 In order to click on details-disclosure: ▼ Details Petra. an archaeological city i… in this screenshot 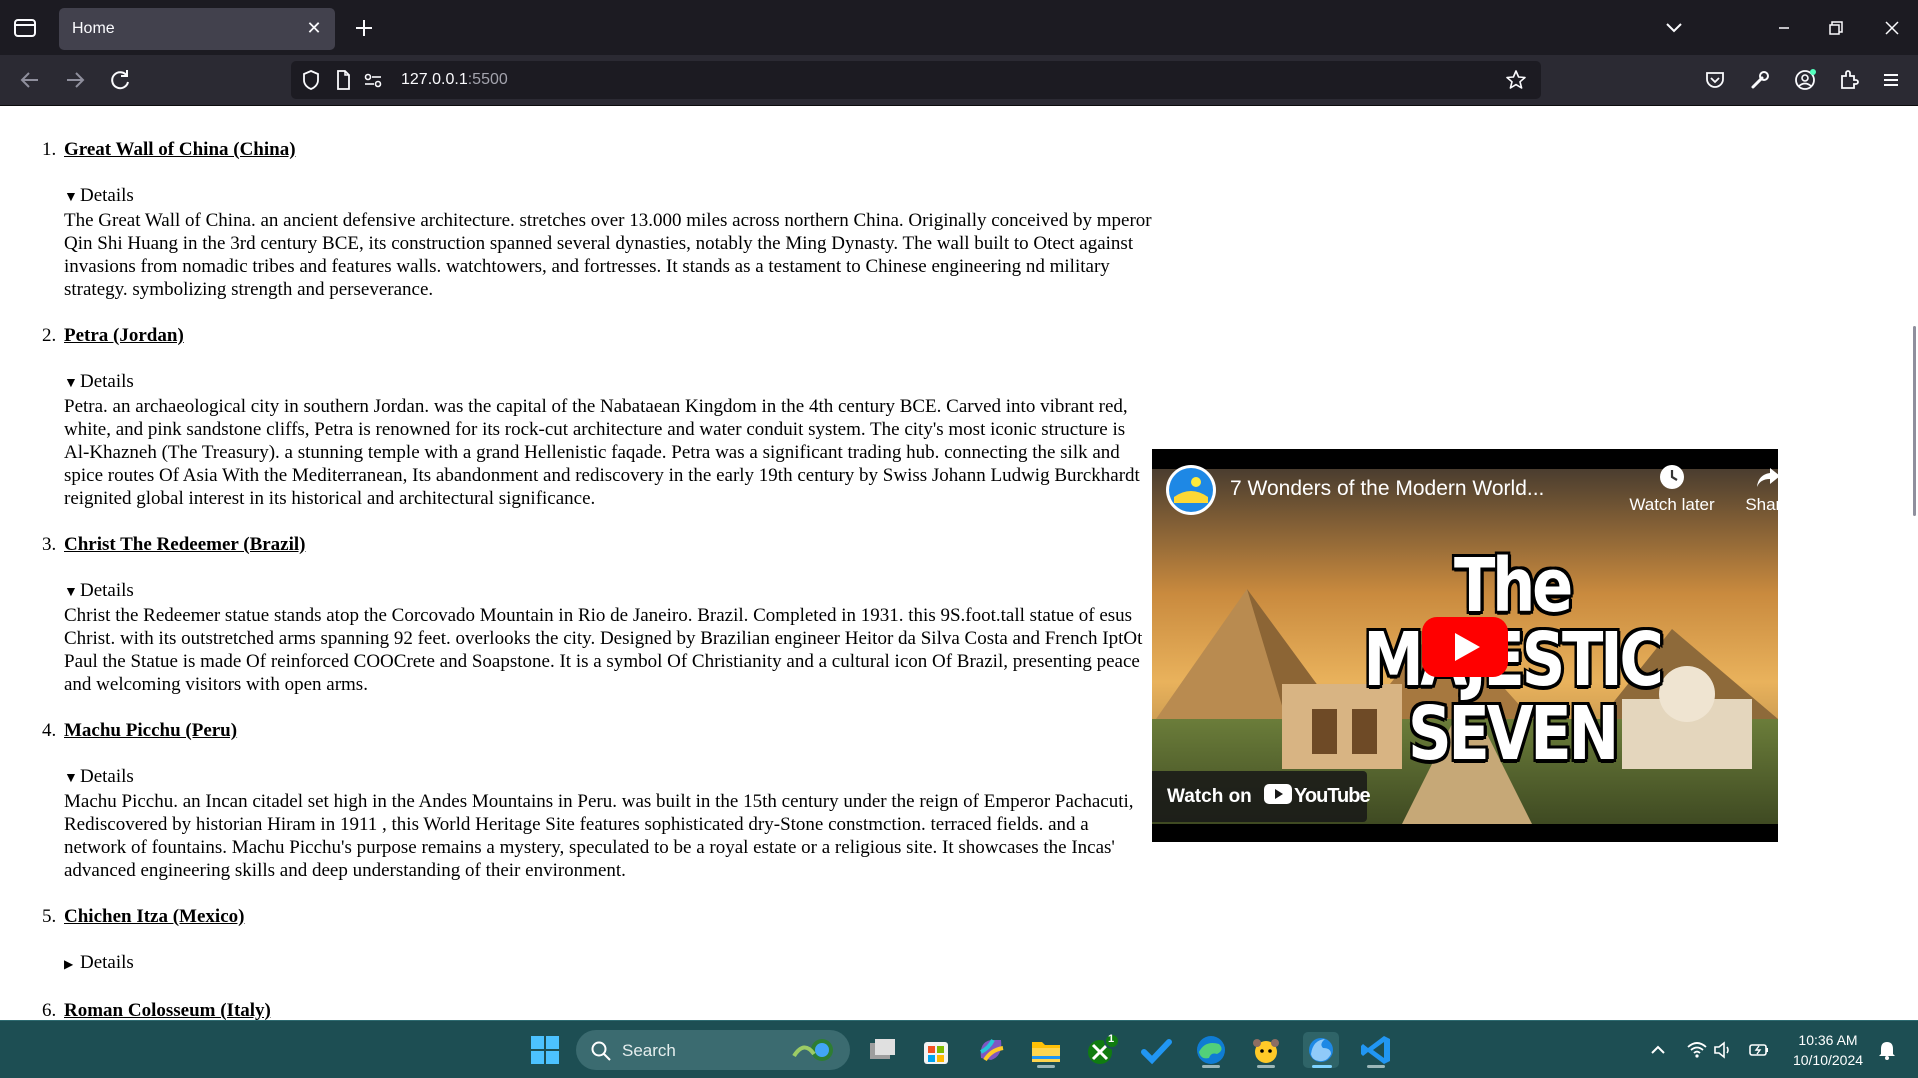, I will do `click(609, 440)`.